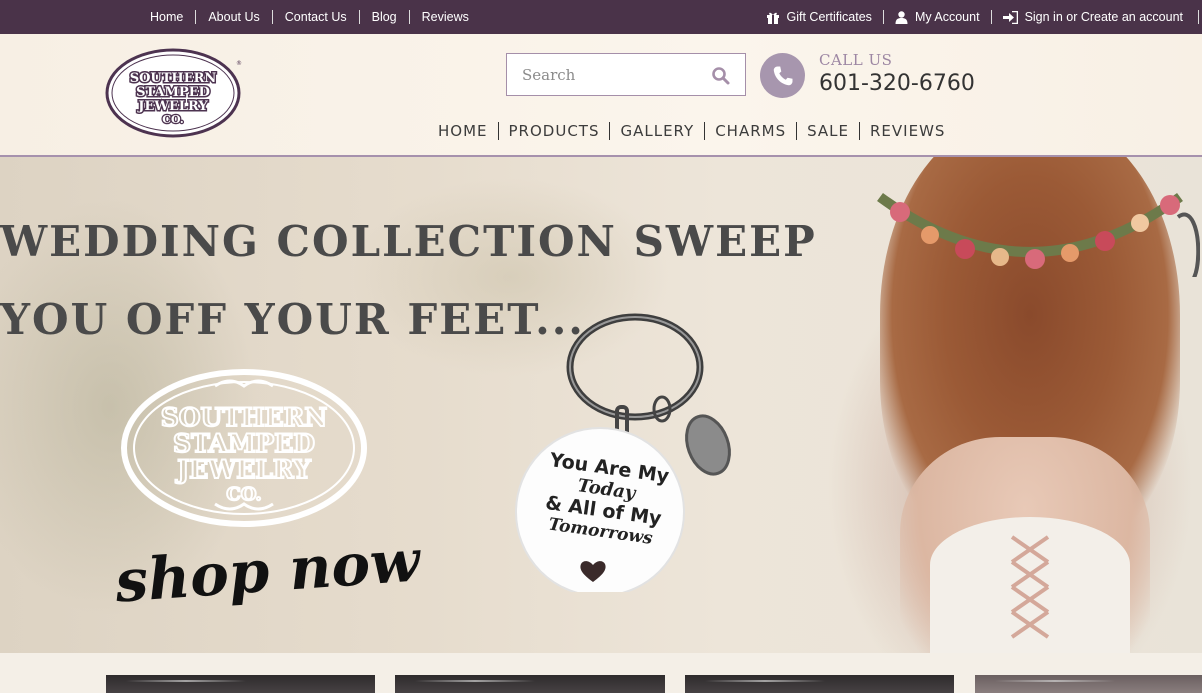 Image resolution: width=1202 pixels, height=693 pixels. I want to click on sign-in-label: Sign in or Create an account, so click(1103, 17).